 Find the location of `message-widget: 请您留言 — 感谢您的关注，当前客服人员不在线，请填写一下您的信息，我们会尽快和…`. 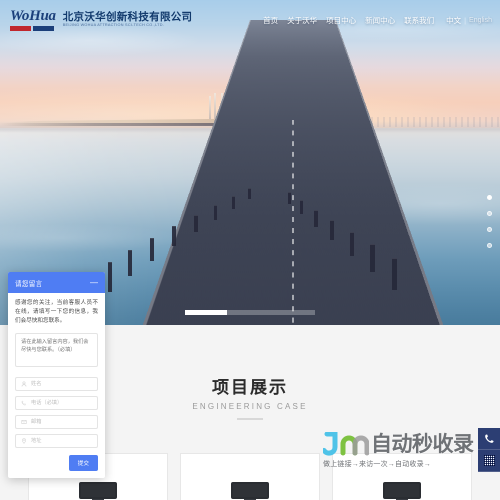

message-widget: 请您留言 — 感谢您的关注，当前客服人员不在线，请填写一下您的信息，我们会尽快和… is located at coordinates (56, 375).